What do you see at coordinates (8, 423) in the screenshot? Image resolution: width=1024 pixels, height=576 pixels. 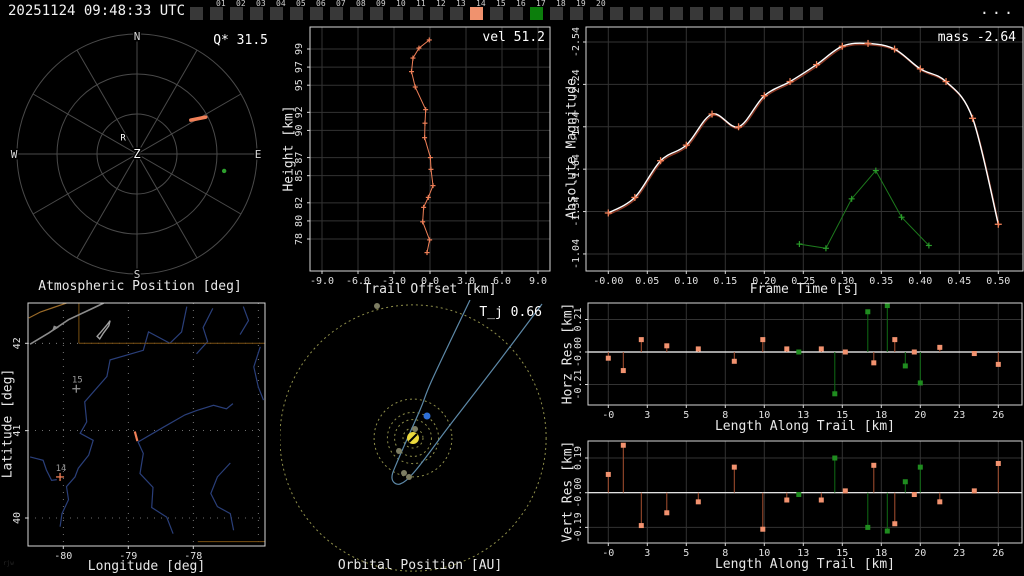 I see `map-ylabel: Latitude [deg]` at bounding box center [8, 423].